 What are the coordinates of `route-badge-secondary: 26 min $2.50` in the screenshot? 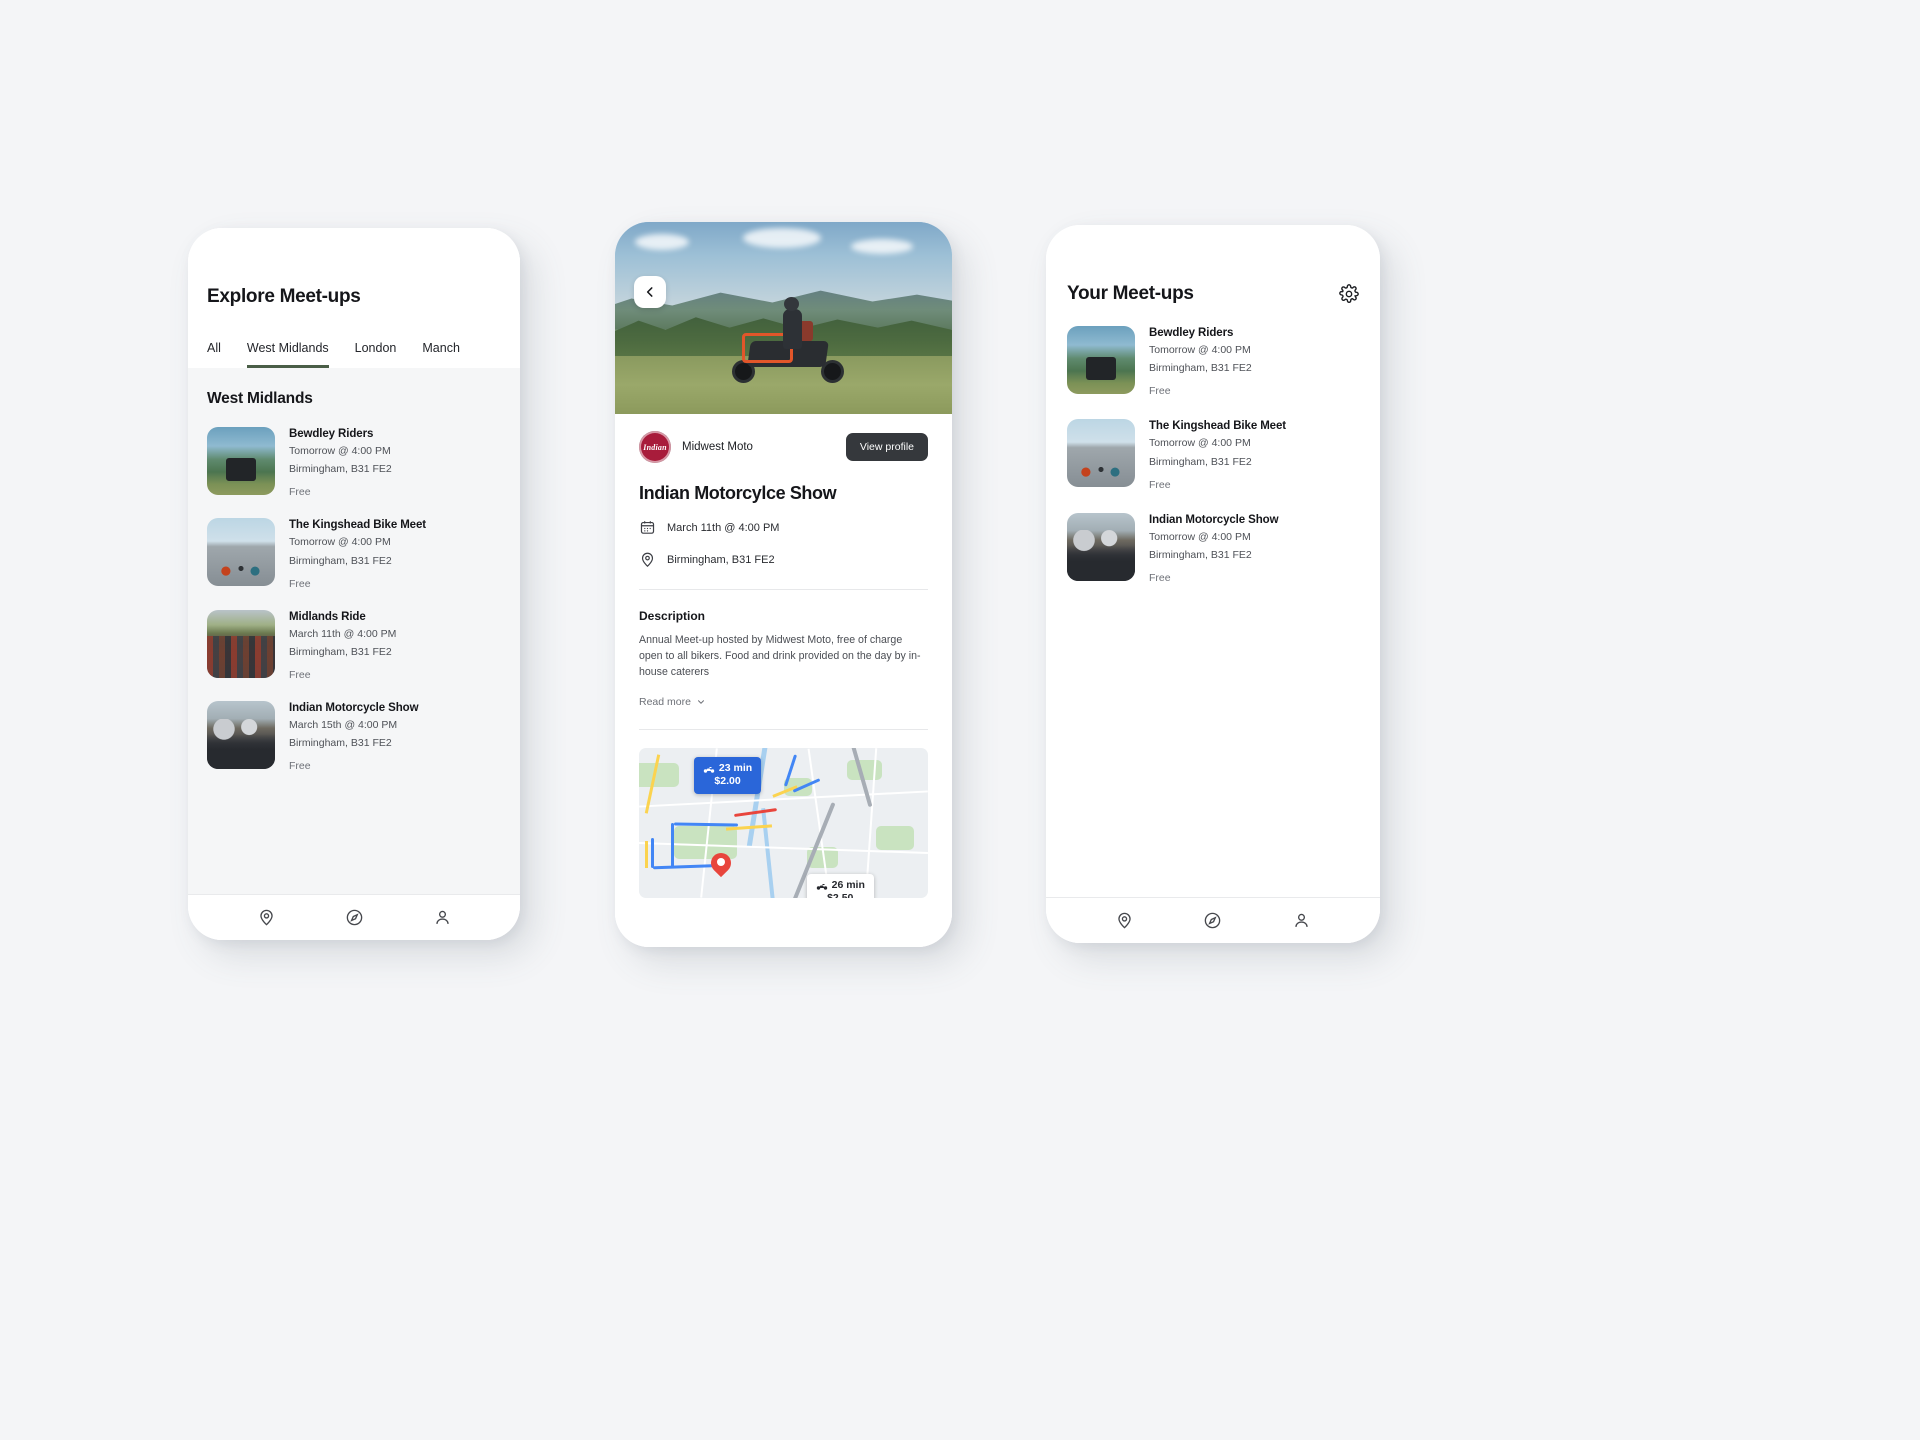 It's located at (840, 886).